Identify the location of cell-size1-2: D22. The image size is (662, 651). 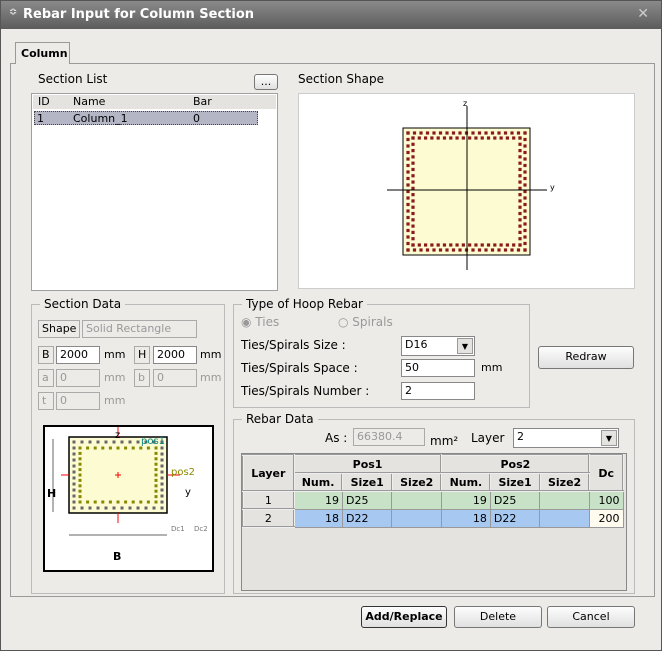
(515, 518).